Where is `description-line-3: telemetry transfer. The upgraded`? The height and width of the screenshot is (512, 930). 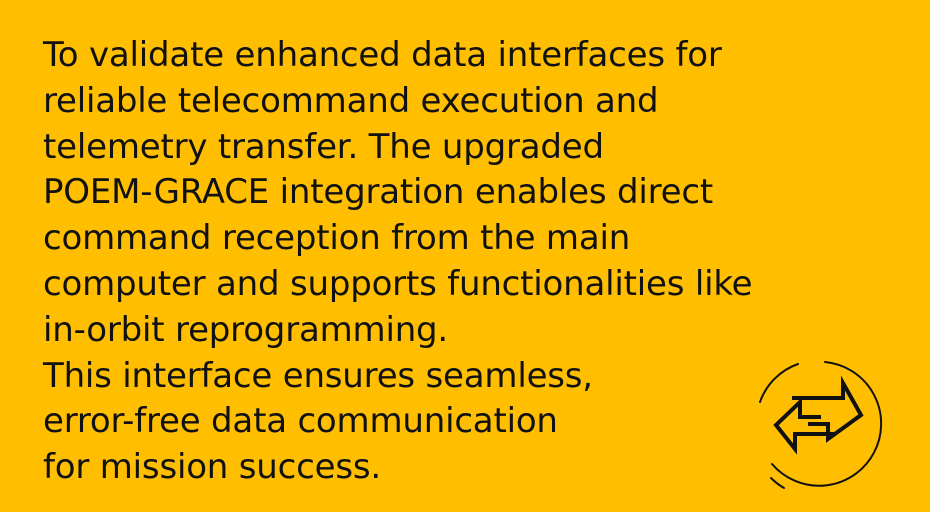 description-line-3: telemetry transfer. The upgraded is located at coordinates (323, 146).